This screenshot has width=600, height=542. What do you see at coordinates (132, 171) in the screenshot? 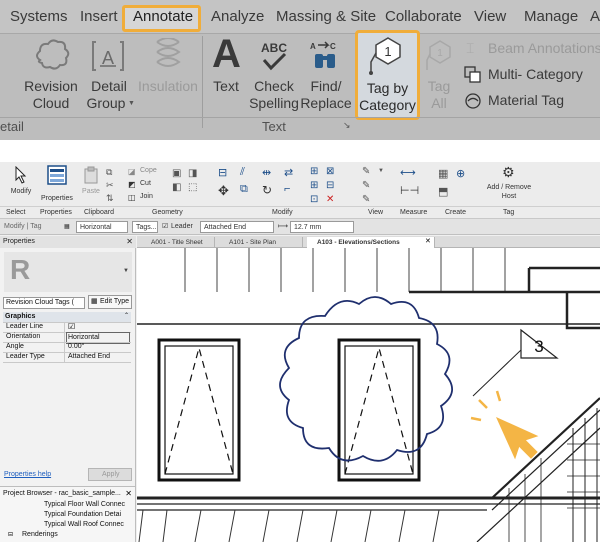
I see `cope-icon: ◪` at bounding box center [132, 171].